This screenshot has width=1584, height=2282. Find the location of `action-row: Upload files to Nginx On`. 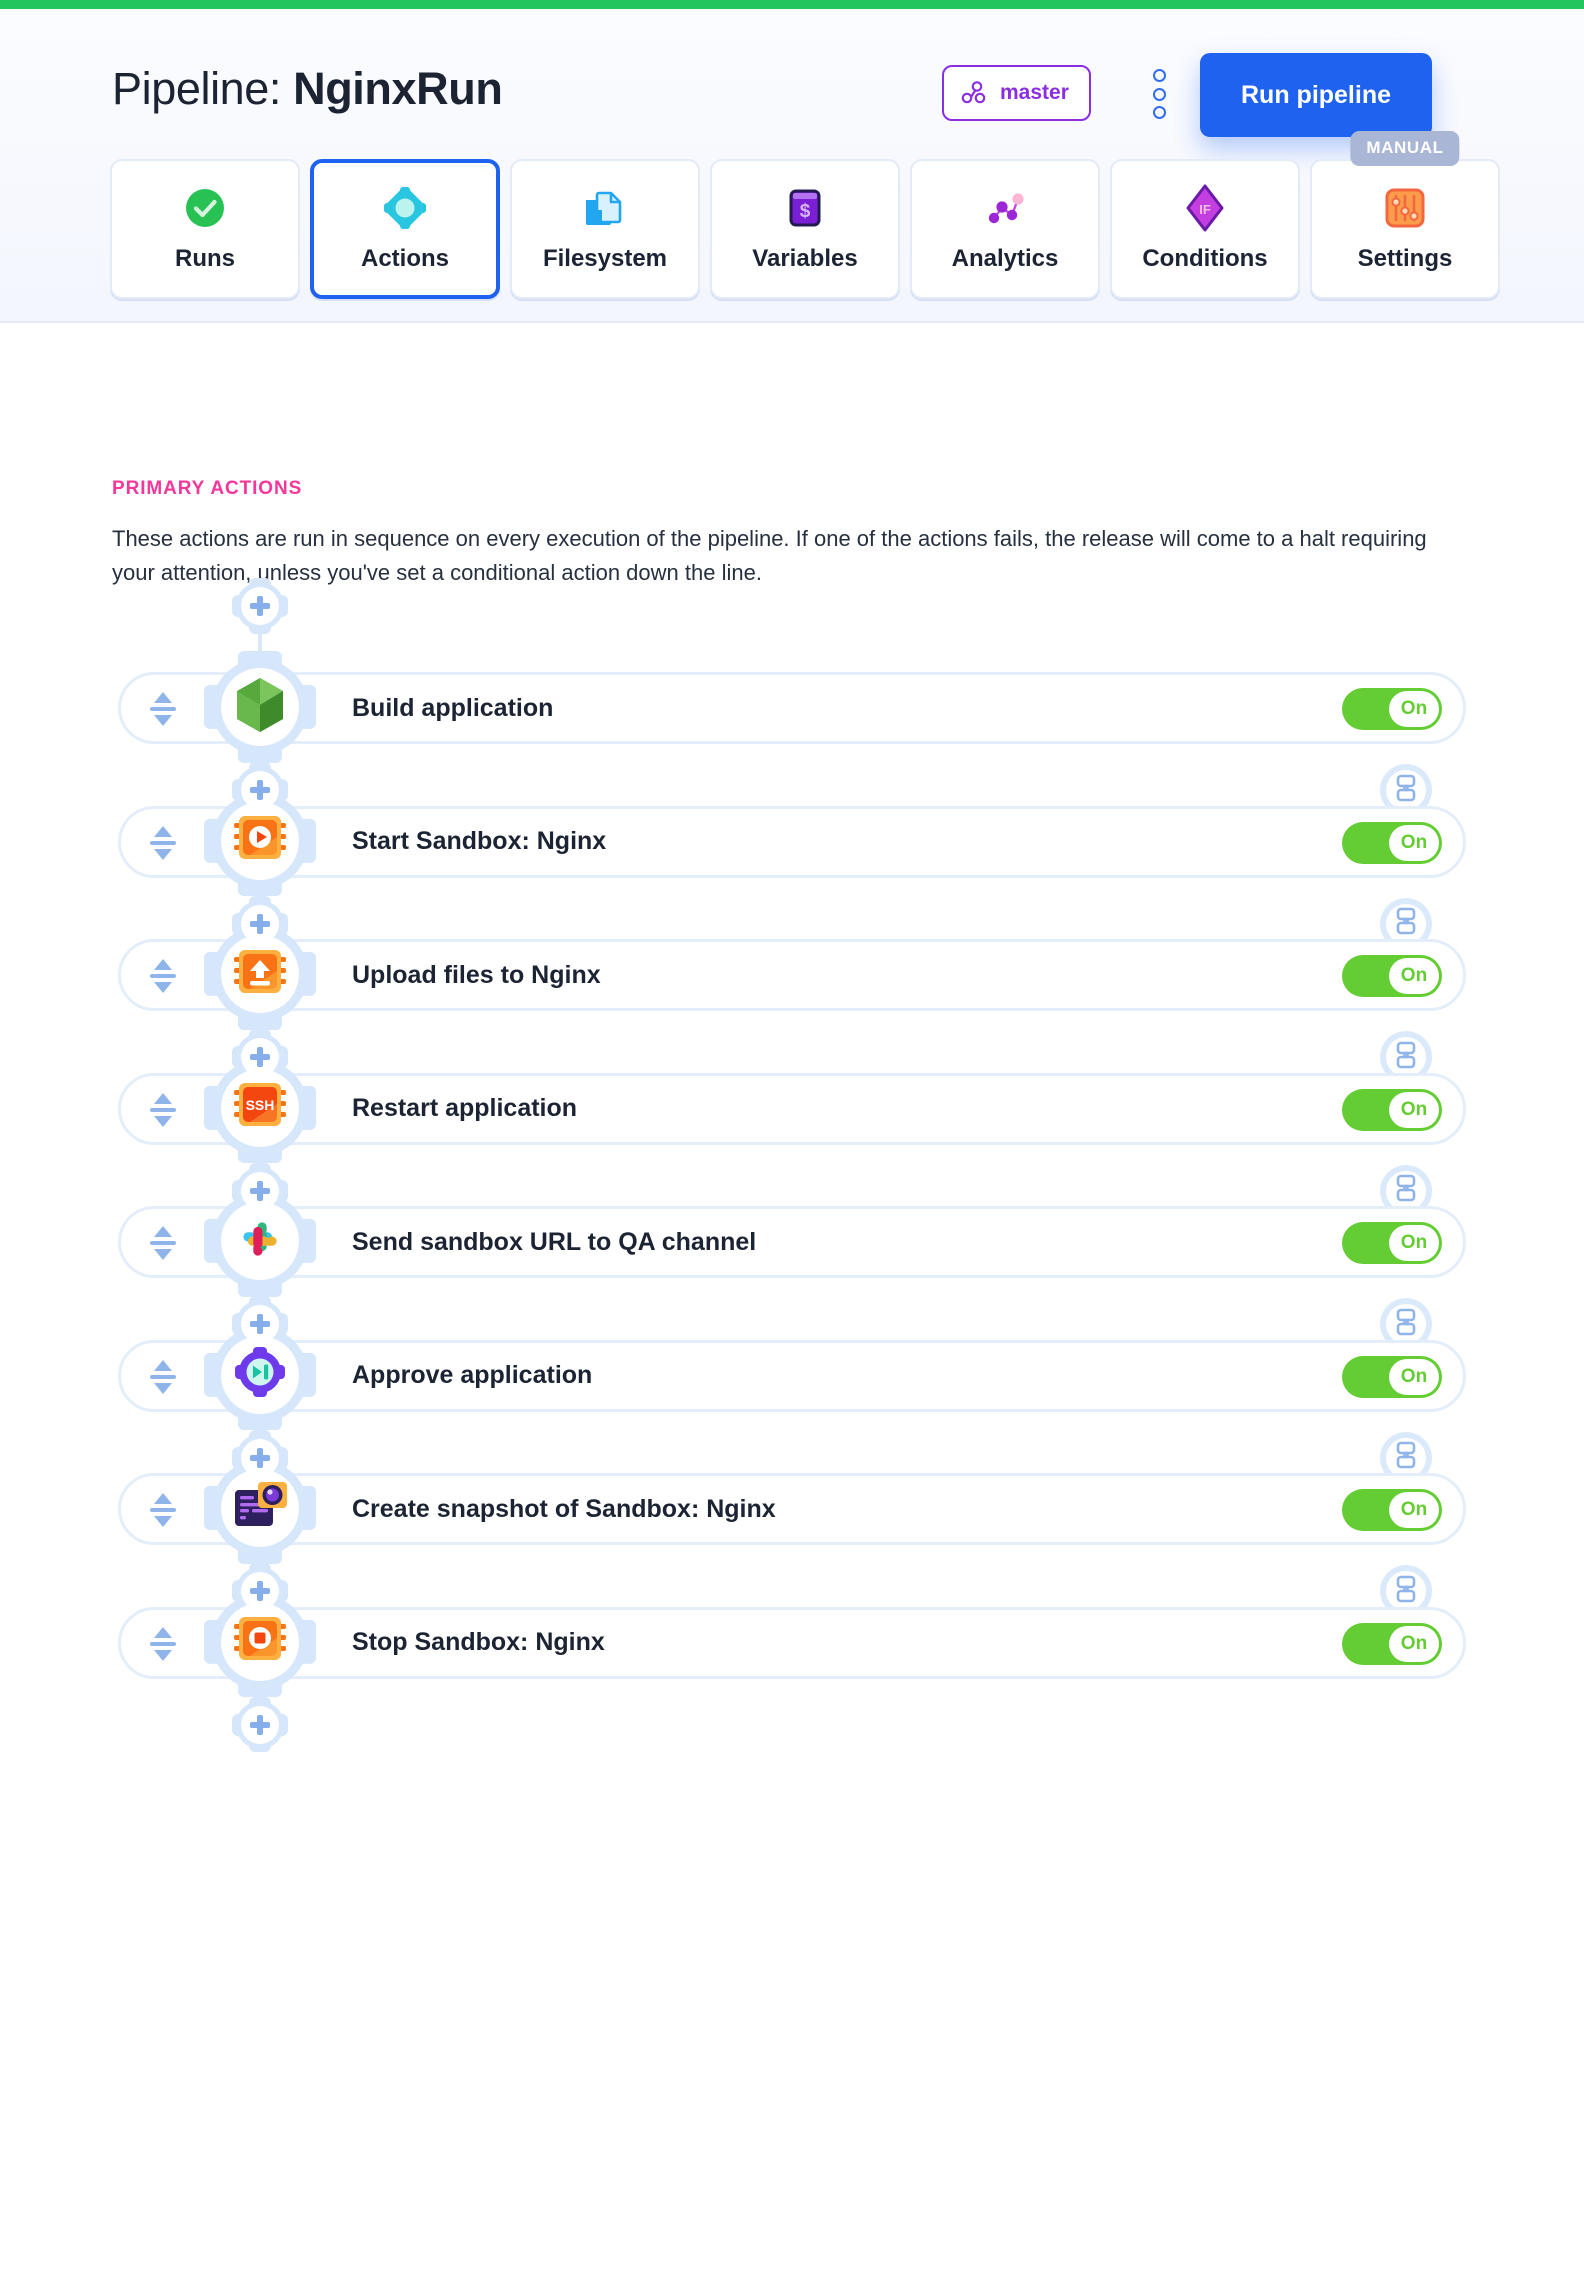

action-row: Upload files to Nginx On is located at coordinates (792, 974).